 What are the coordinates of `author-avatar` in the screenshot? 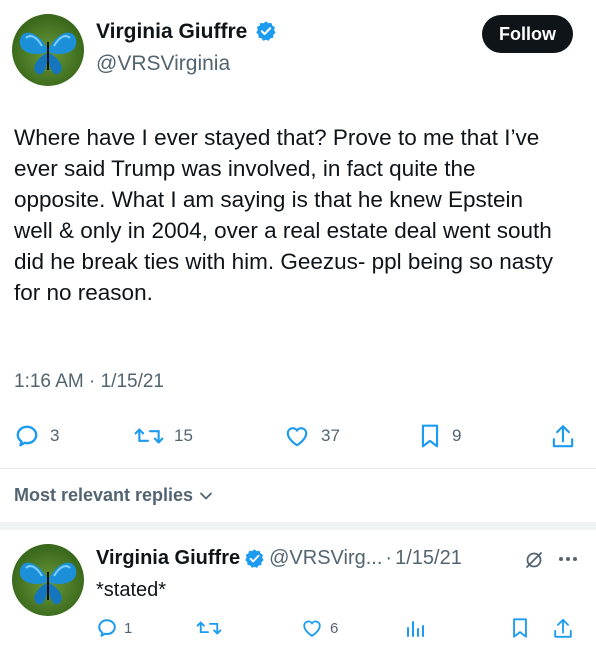 It's located at (48, 50).